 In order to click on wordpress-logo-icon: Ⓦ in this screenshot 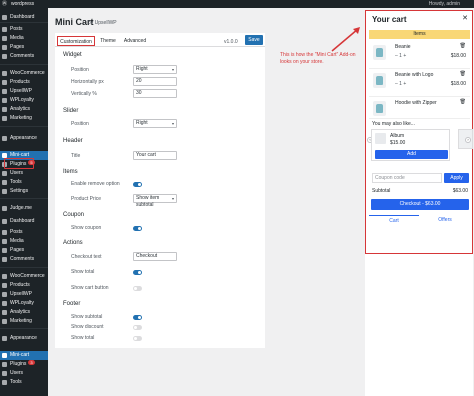, I will do `click(4, 4)`.